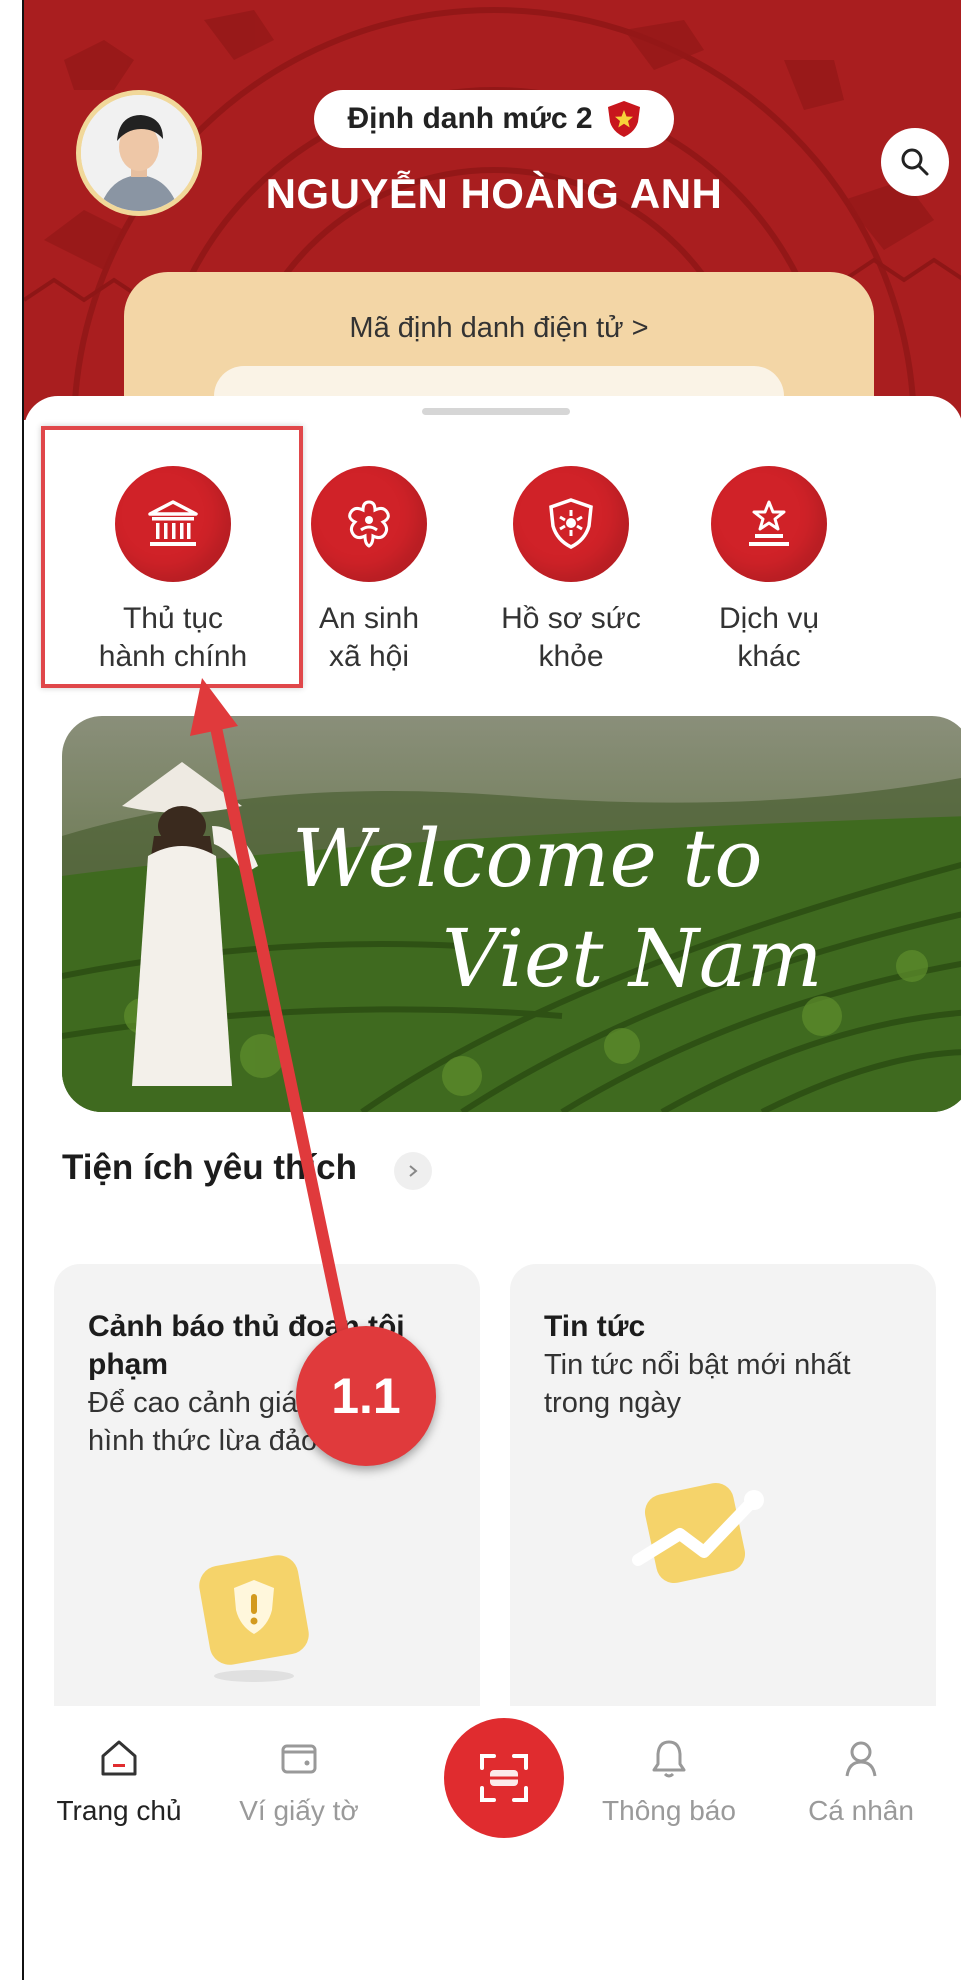 This screenshot has width=961, height=1980. I want to click on identity-level-badge: Định danh mức 2, so click(494, 119).